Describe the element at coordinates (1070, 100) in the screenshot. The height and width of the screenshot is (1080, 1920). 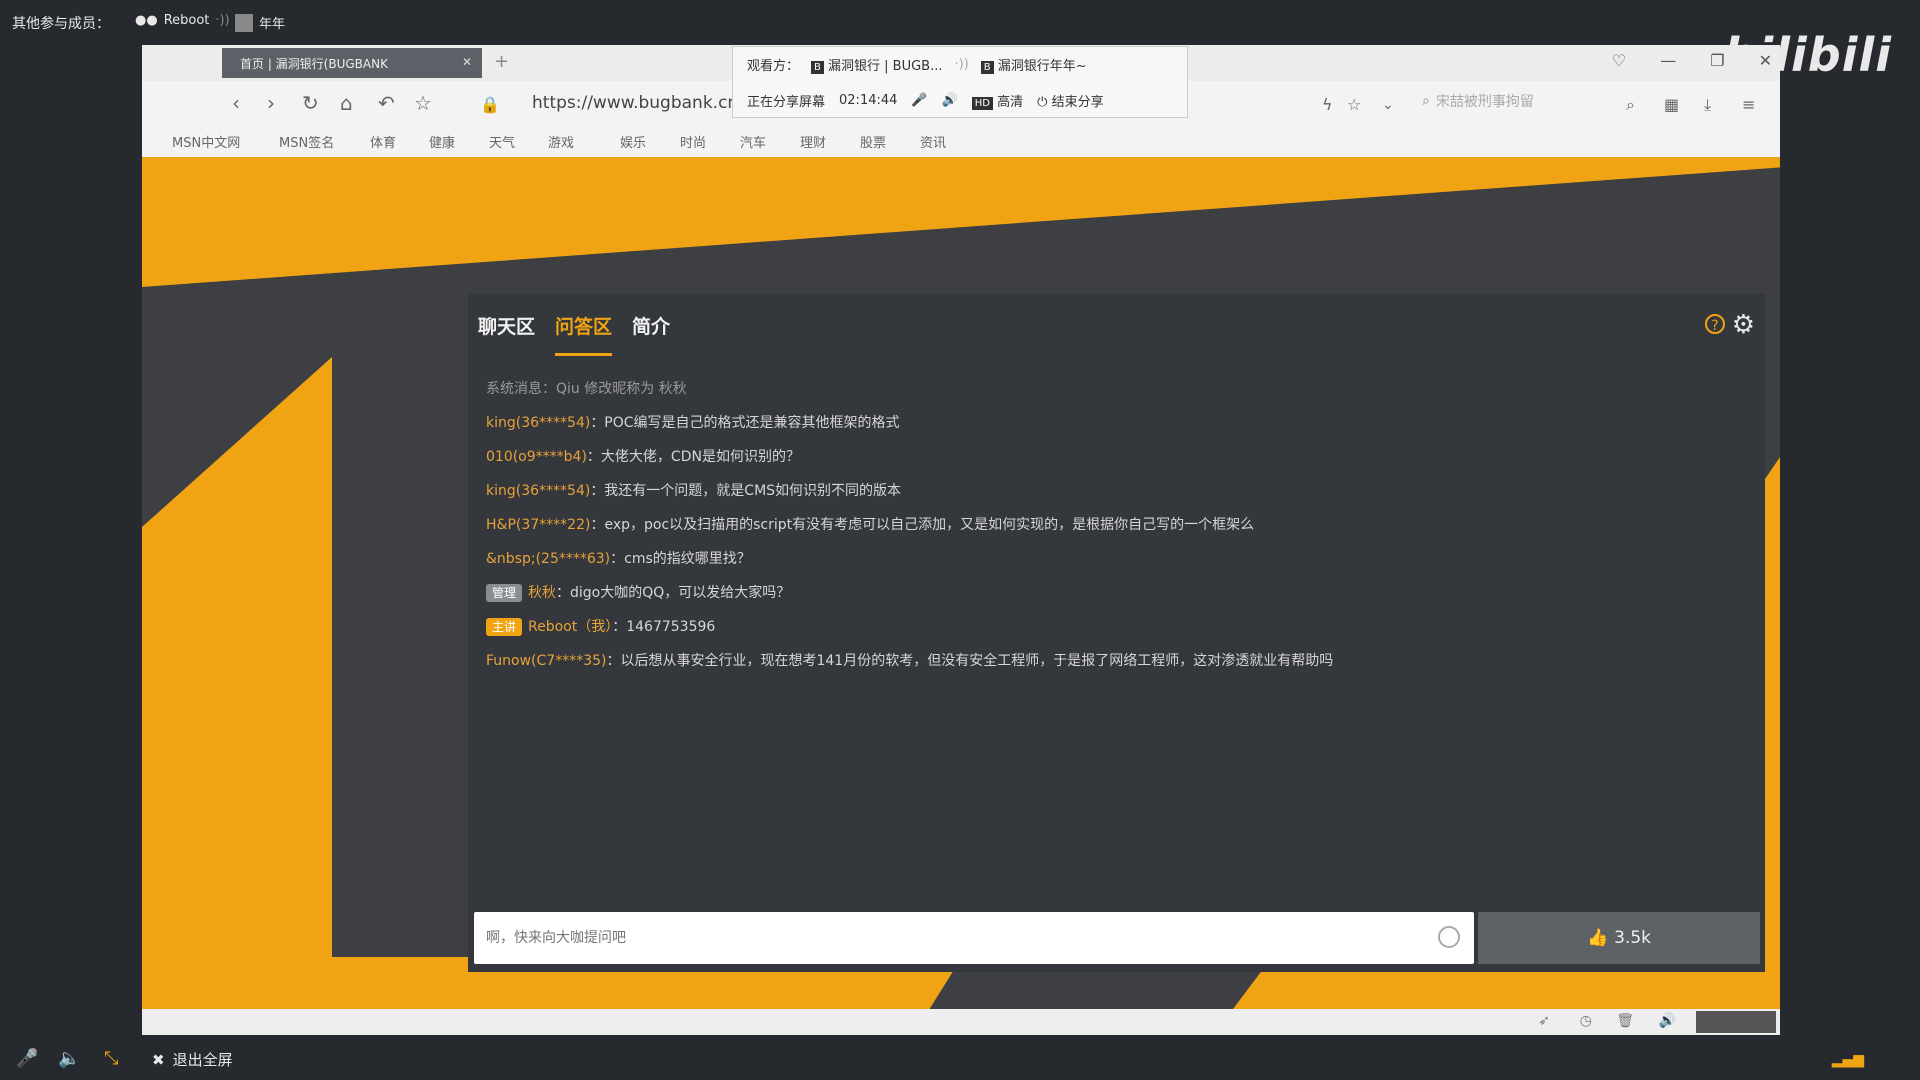
I see `end-share-button: ⏻ 结束分享` at that location.